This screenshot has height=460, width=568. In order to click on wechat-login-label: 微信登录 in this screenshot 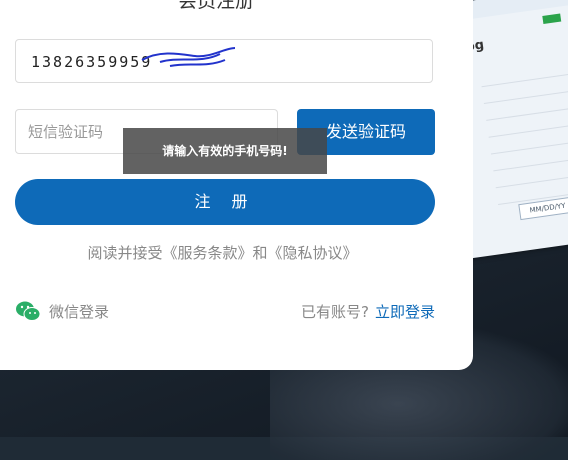, I will do `click(79, 311)`.